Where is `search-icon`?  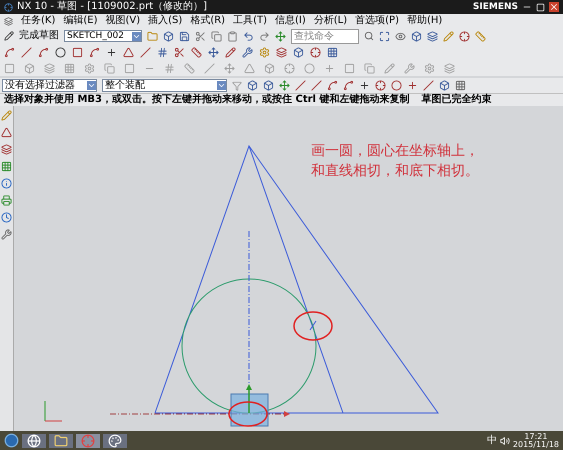 search-icon is located at coordinates (369, 36).